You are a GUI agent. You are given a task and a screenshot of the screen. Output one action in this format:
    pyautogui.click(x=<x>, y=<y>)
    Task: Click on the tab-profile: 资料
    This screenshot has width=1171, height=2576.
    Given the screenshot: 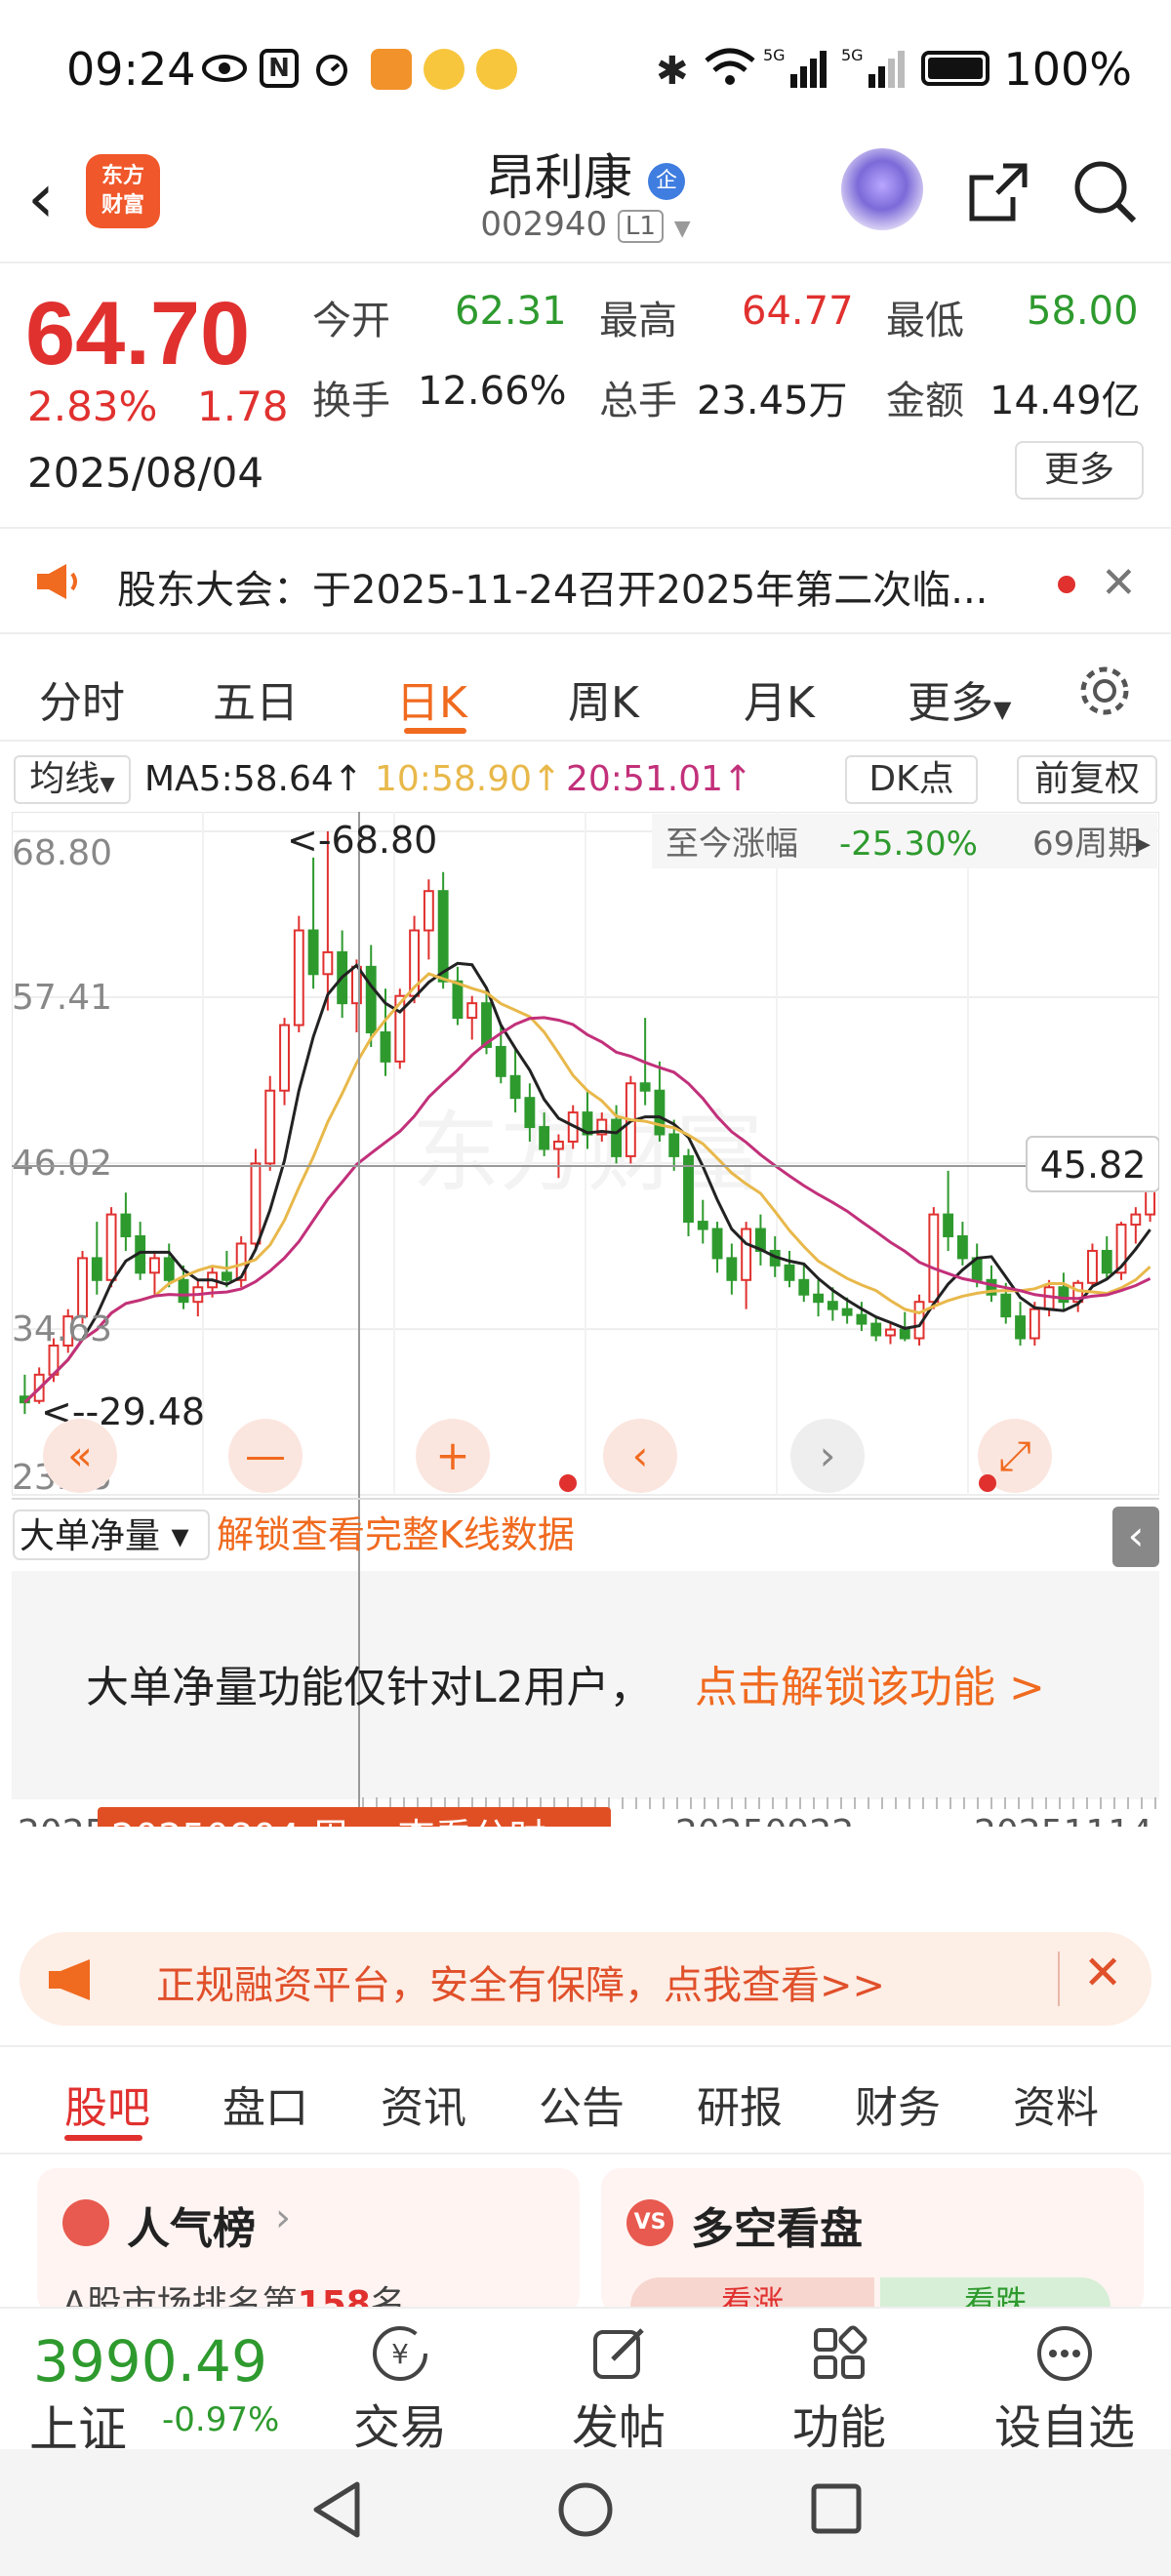 What is the action you would take?
    pyautogui.click(x=1056, y=2104)
    